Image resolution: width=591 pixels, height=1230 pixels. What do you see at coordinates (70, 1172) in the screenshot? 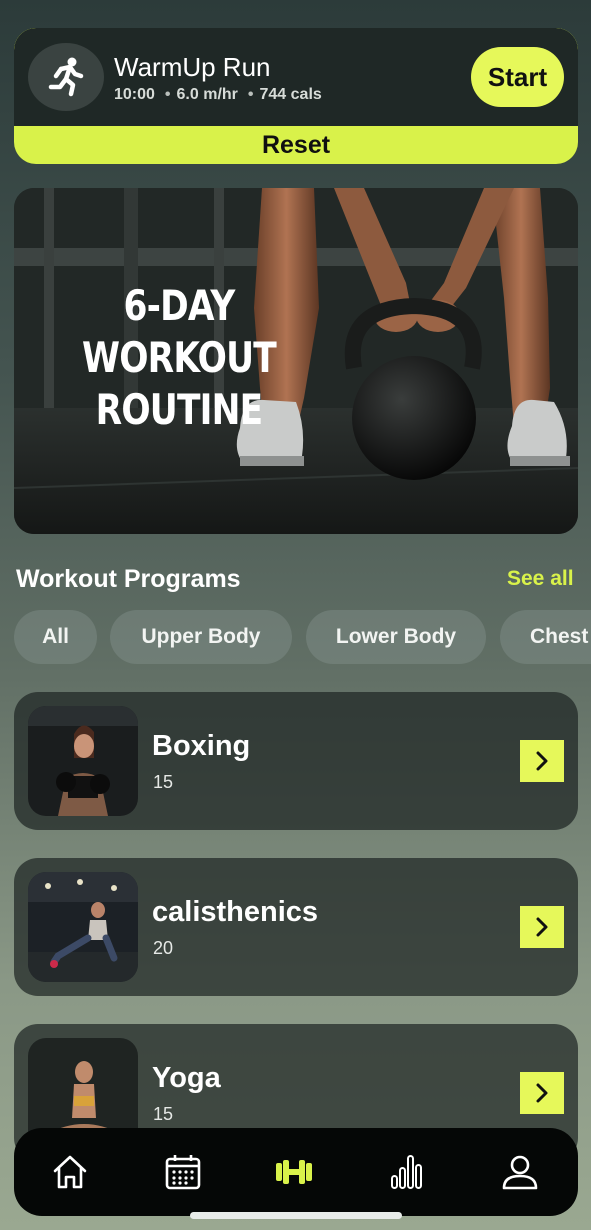
I see `home-icon` at bounding box center [70, 1172].